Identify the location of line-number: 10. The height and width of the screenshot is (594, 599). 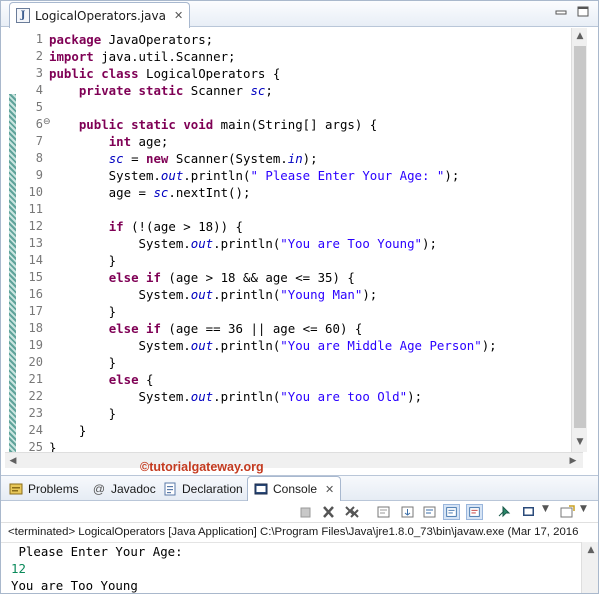
(35, 192).